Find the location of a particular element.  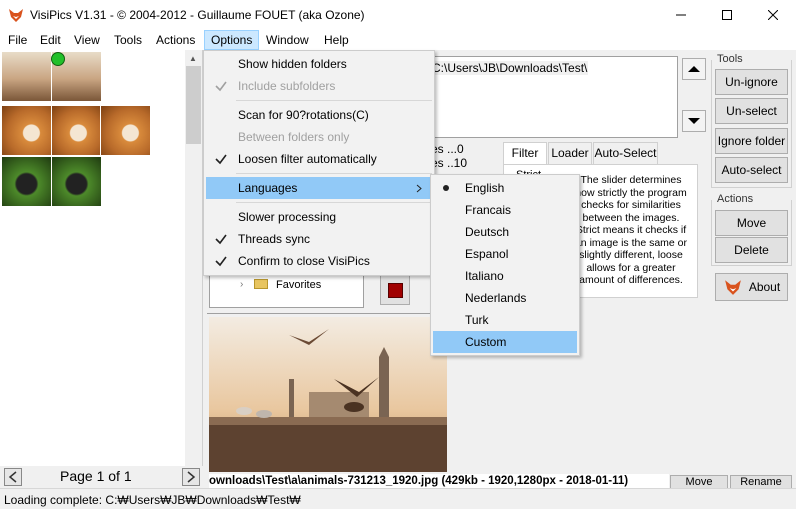

menu-view: View is located at coordinates (87, 40).